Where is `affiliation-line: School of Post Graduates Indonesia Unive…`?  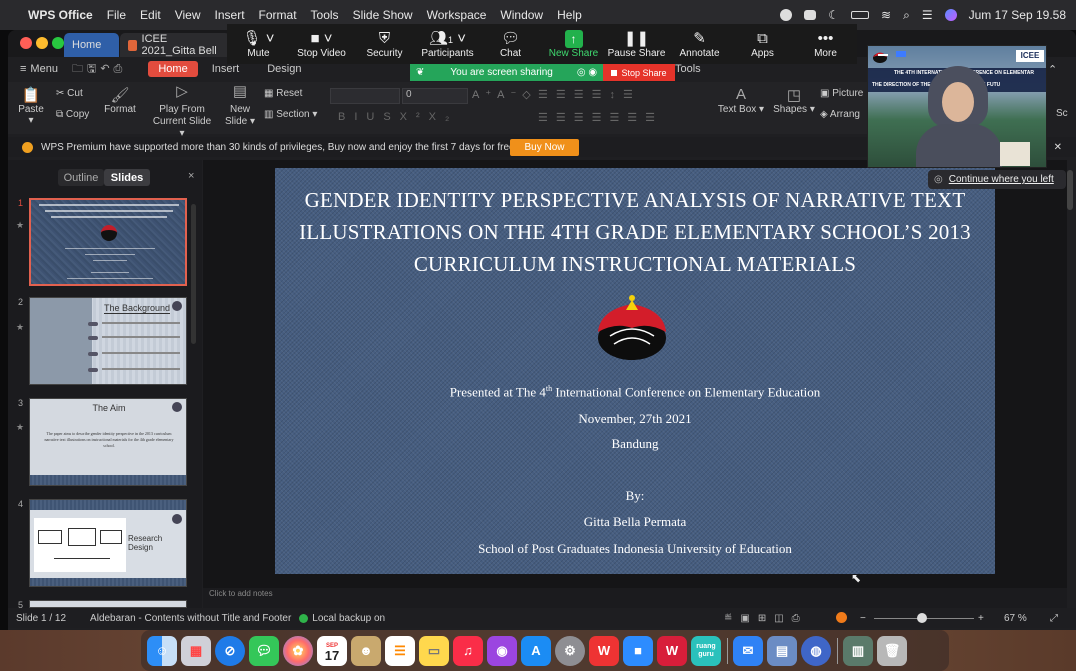
affiliation-line: School of Post Graduates Indonesia Unive… is located at coordinates (635, 549).